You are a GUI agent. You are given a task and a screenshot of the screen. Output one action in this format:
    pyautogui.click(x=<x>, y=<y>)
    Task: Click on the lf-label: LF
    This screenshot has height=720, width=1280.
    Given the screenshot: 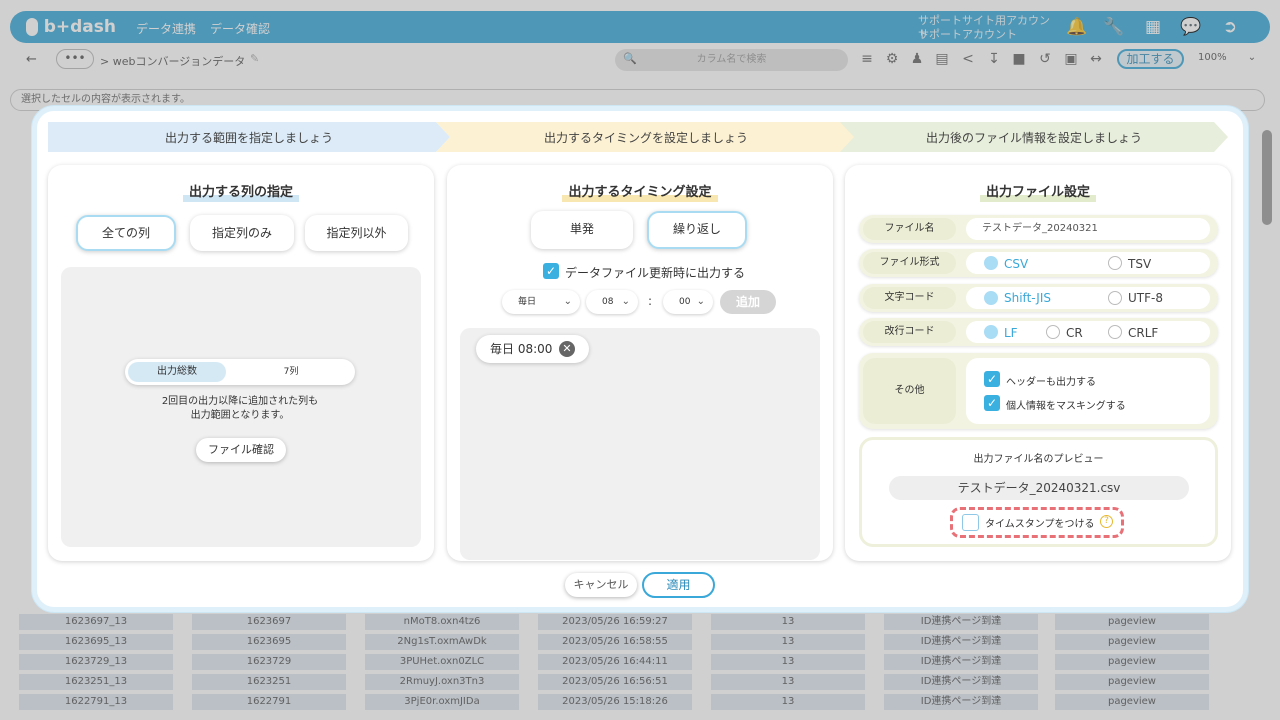 What is the action you would take?
    pyautogui.click(x=1011, y=333)
    